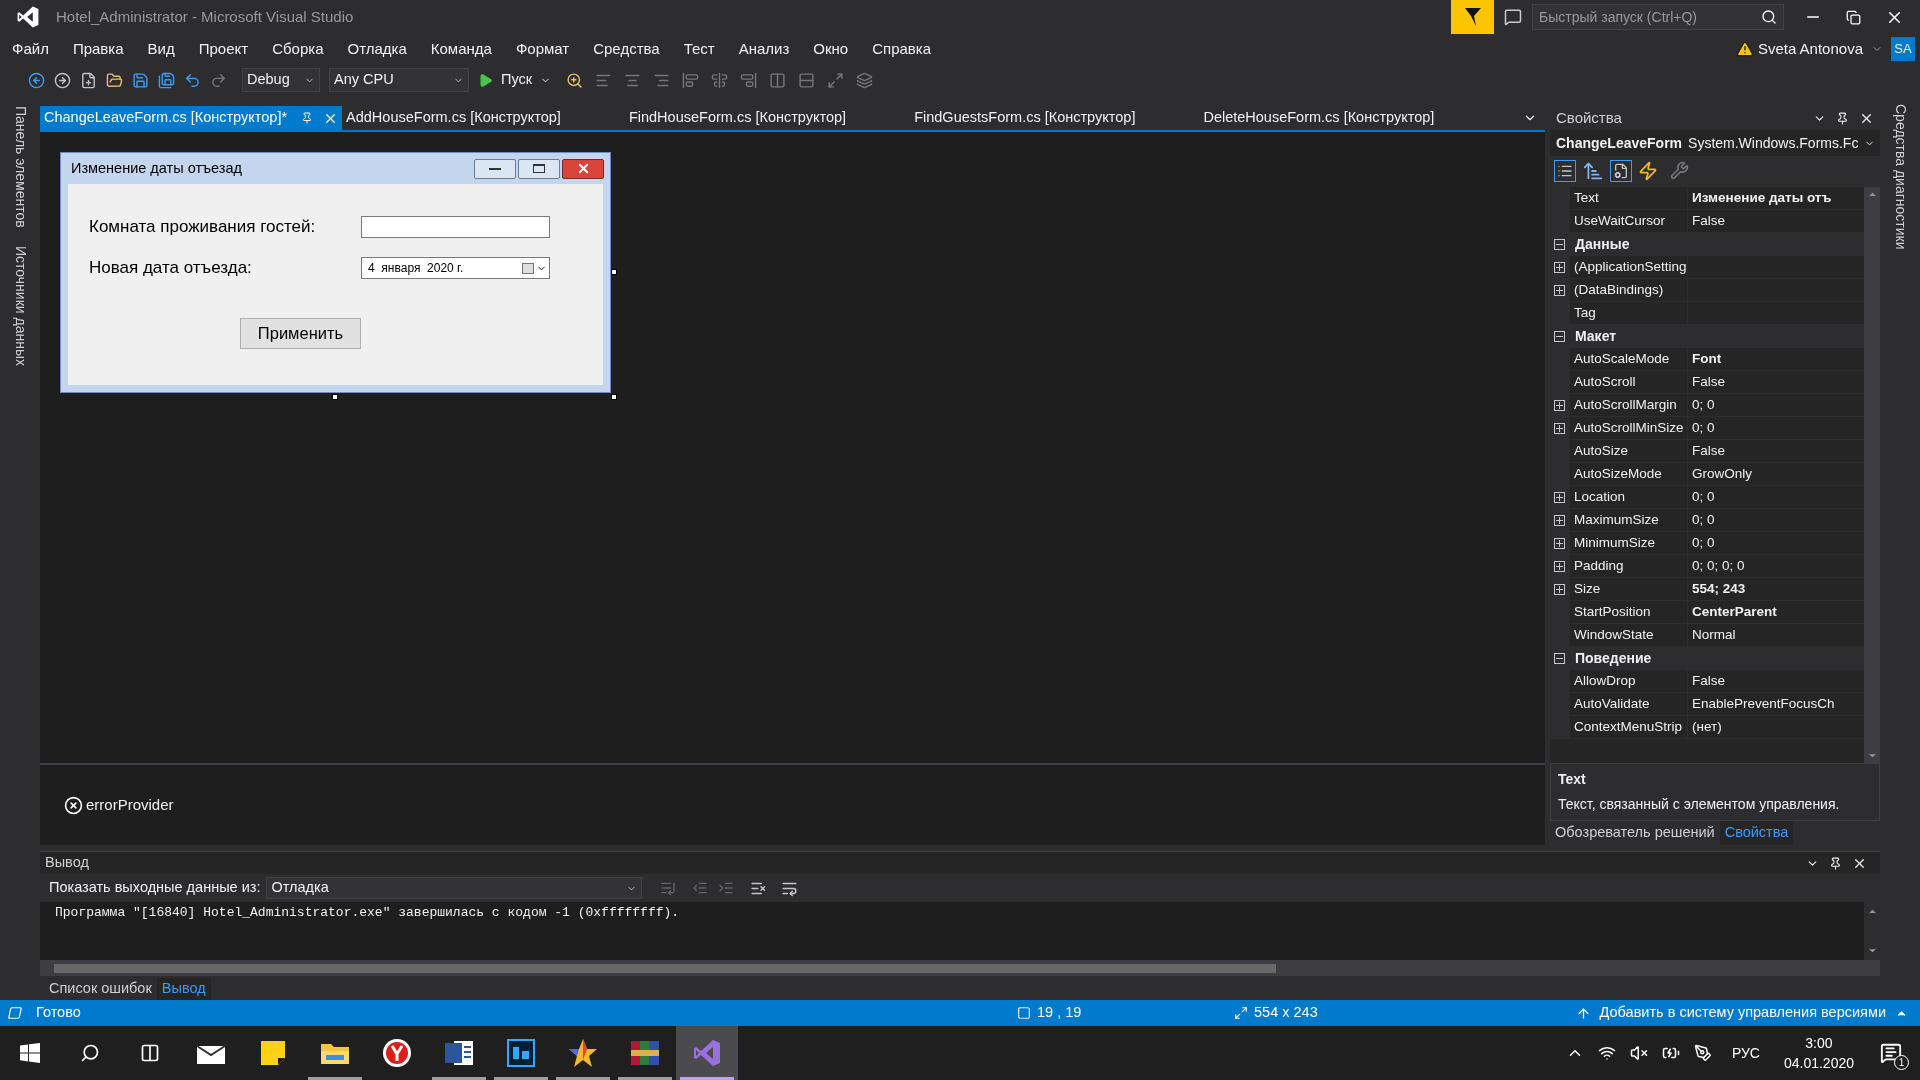 The image size is (1920, 1080). What do you see at coordinates (1601, 451) in the screenshot?
I see `property-name: AutoSize` at bounding box center [1601, 451].